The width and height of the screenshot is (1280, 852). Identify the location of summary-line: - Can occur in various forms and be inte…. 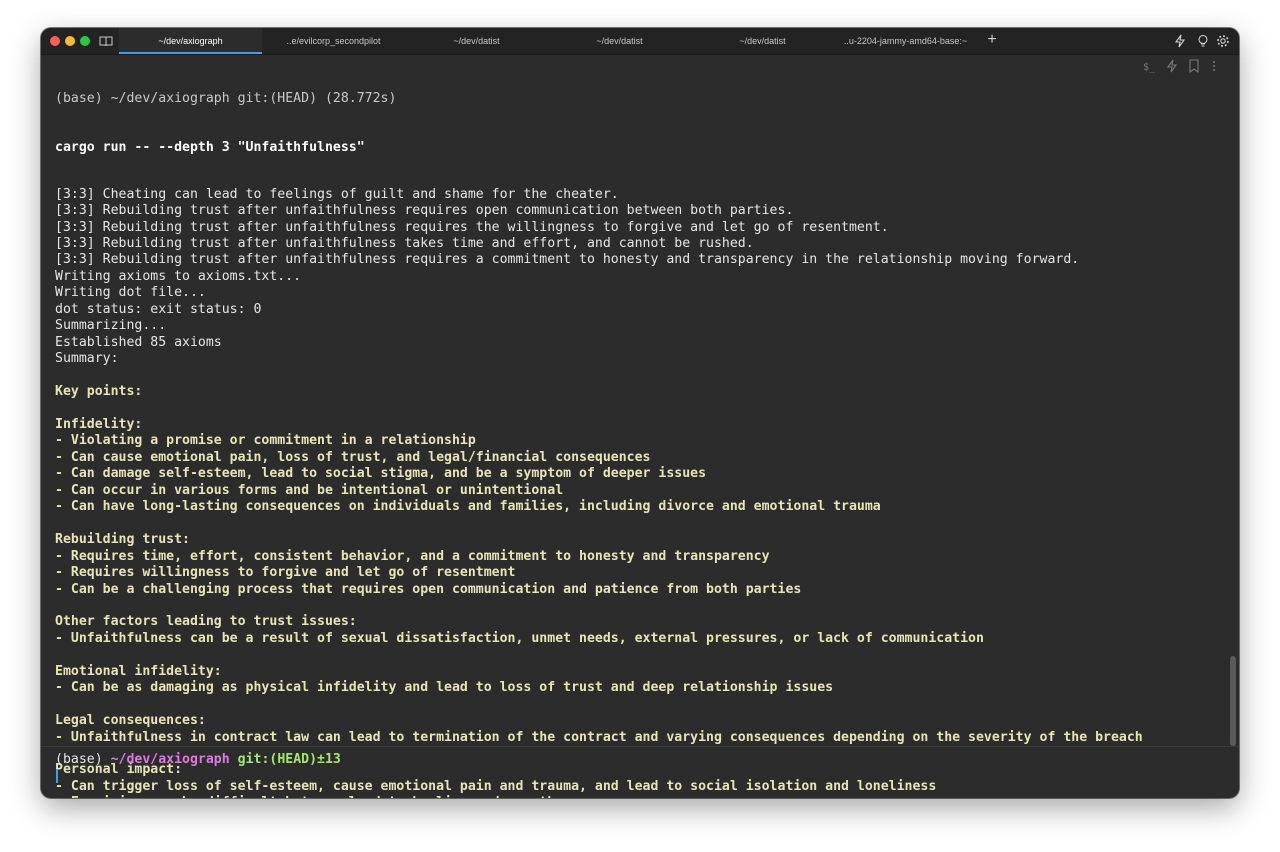
(309, 490).